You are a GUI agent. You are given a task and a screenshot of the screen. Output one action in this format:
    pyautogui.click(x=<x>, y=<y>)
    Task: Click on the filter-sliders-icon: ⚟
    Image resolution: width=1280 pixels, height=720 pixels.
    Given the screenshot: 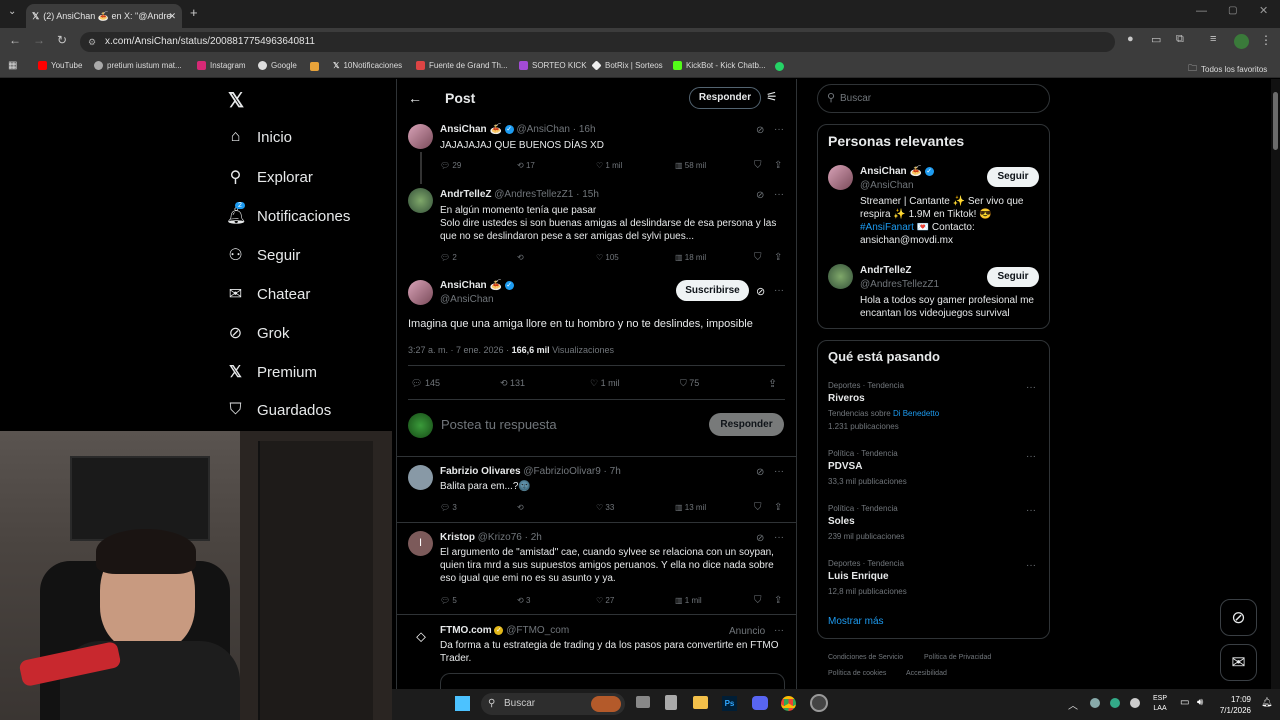 What is the action you would take?
    pyautogui.click(x=772, y=97)
    